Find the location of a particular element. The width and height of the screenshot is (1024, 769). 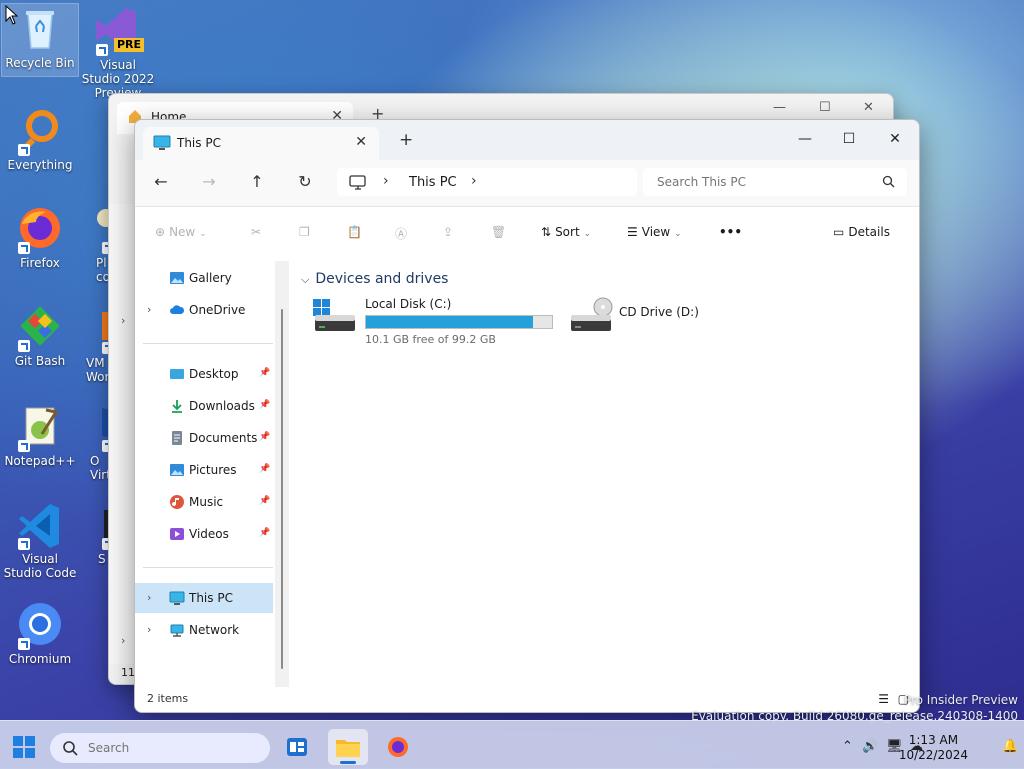

taskbar-widgets is located at coordinates (297, 747).